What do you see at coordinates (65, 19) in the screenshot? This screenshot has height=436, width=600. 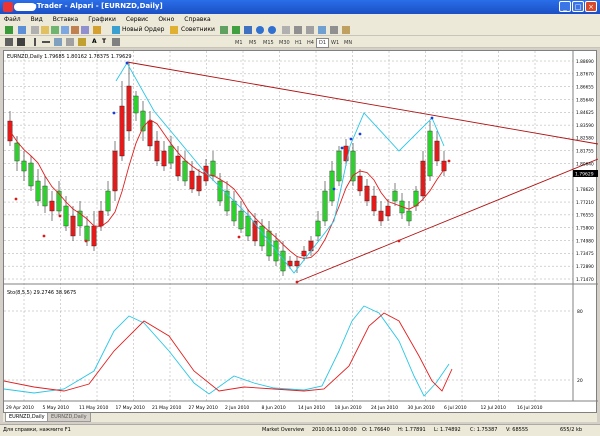 I see `menu-insert: Вставка` at bounding box center [65, 19].